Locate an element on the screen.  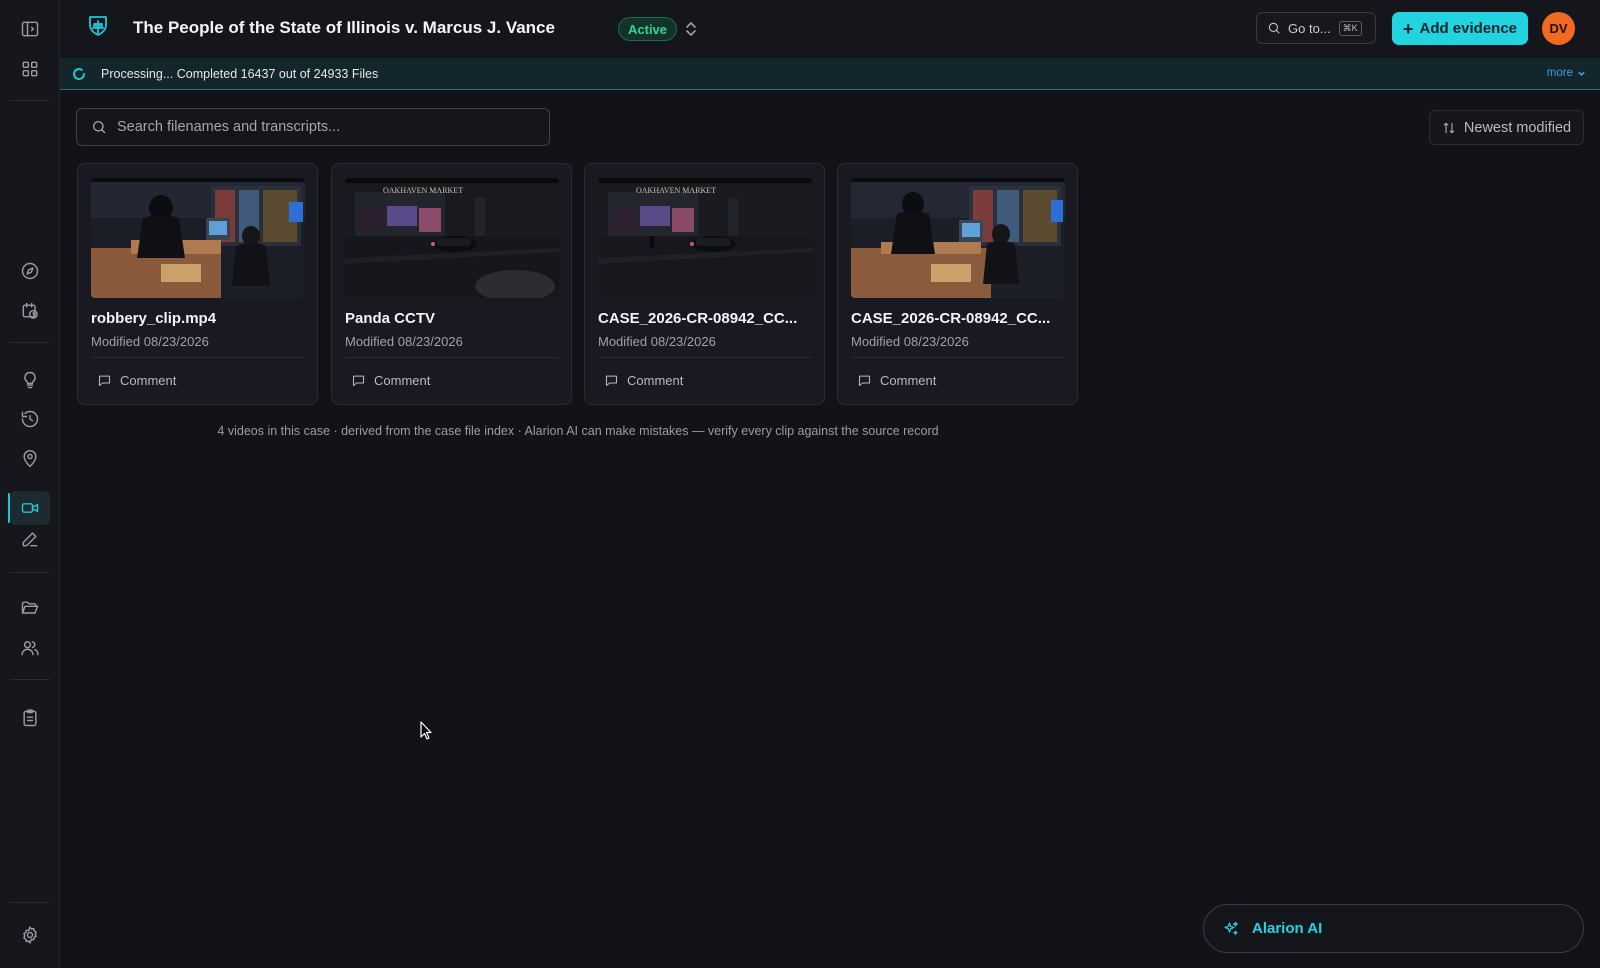
goto-search-button: Go to... ⌘K is located at coordinates (1316, 28).